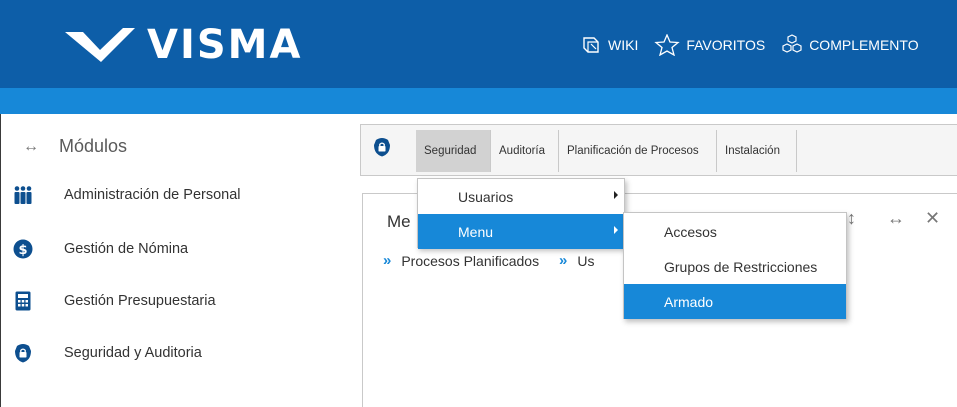 Image resolution: width=957 pixels, height=407 pixels. Describe the element at coordinates (689, 301) in the screenshot. I see `menu-item-label: Armado` at that location.